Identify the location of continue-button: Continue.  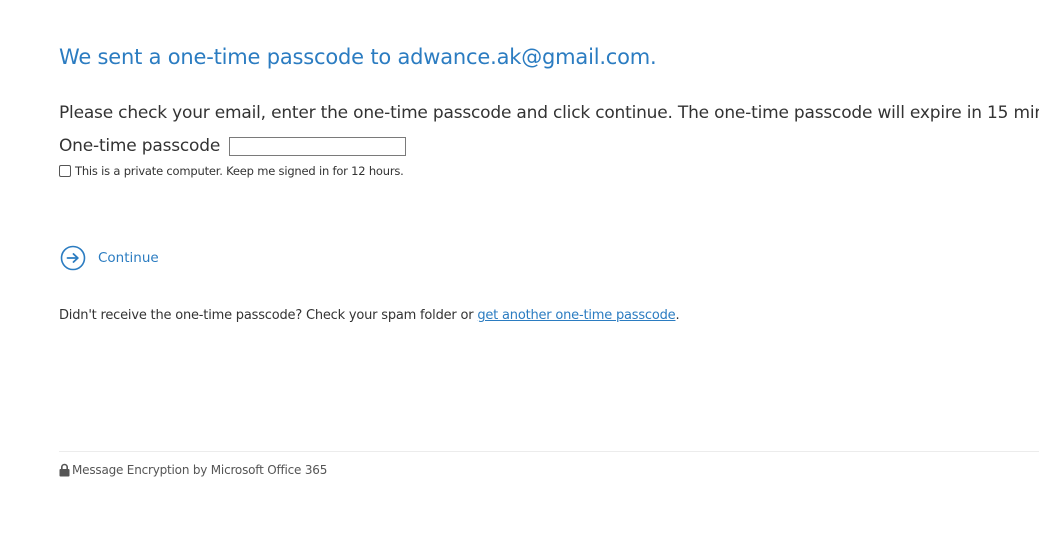
(109, 258).